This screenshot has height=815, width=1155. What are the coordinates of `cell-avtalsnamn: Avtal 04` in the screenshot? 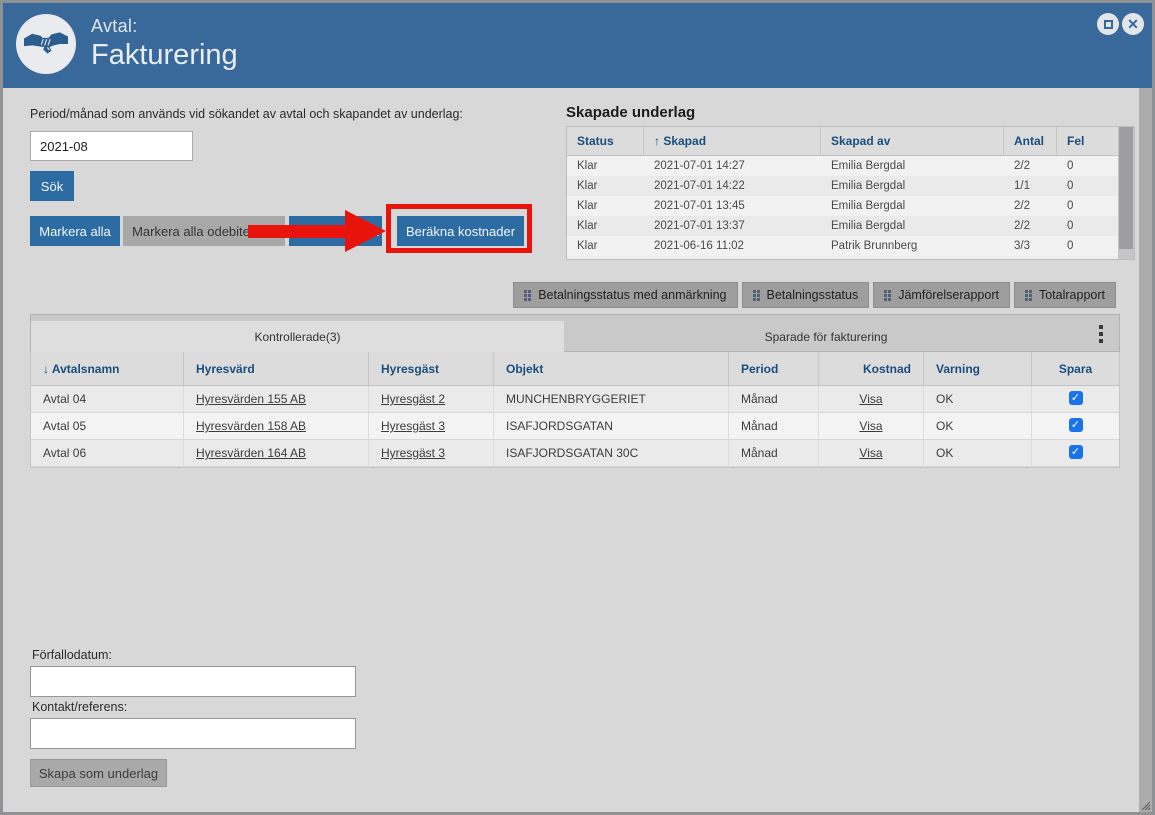 It's located at (107, 399).